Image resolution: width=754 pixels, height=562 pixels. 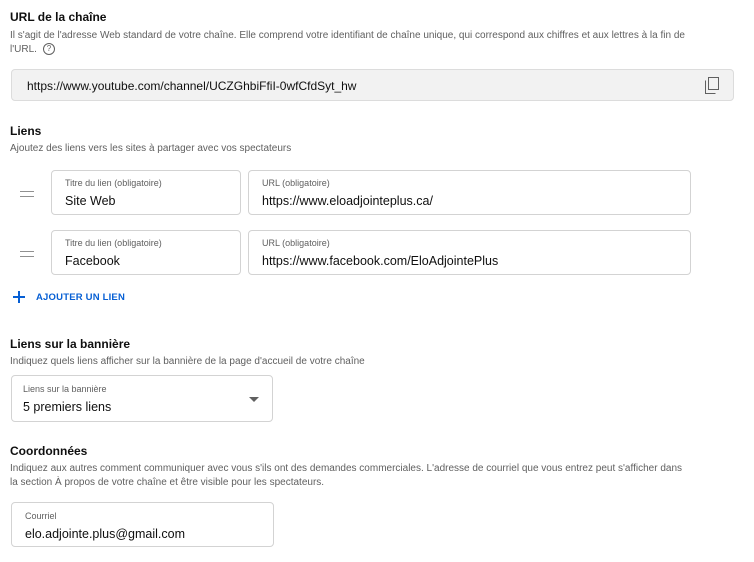 I want to click on copy-icon, so click(x=712, y=85).